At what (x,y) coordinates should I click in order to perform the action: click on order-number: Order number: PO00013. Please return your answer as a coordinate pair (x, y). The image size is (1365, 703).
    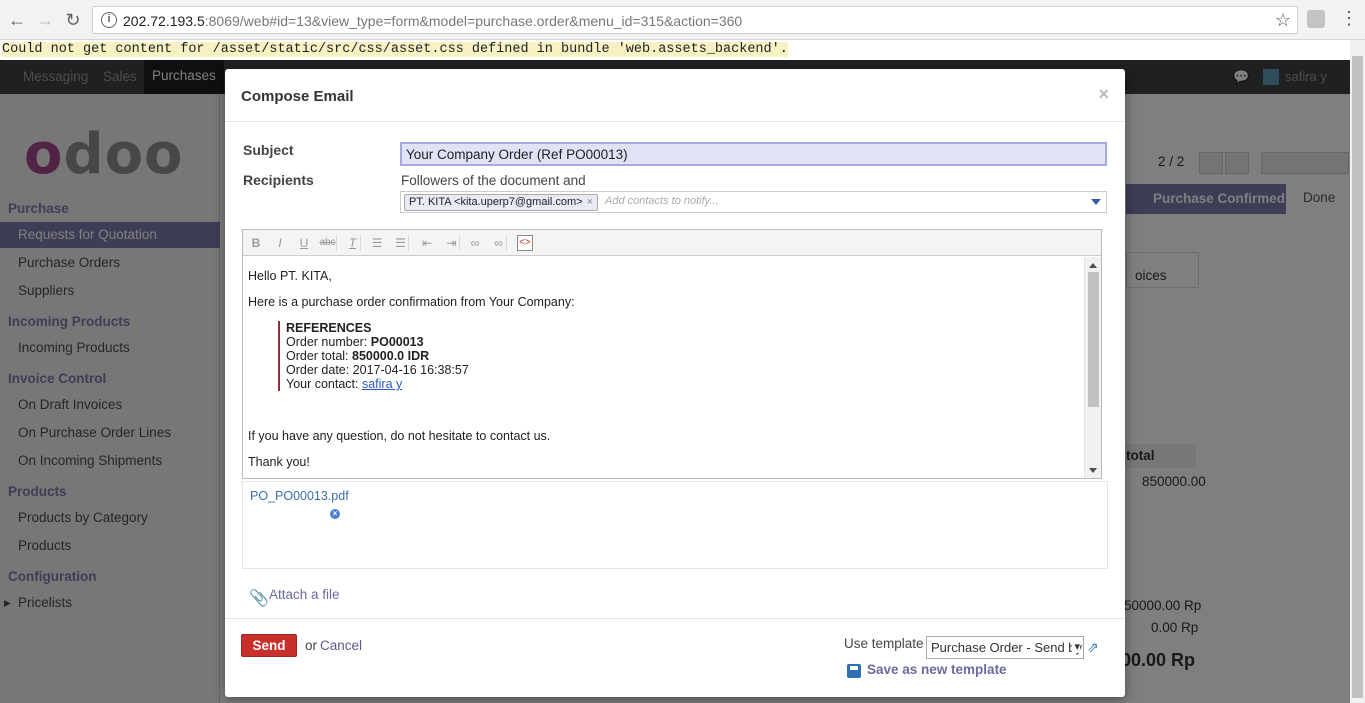
    Looking at the image, I should click on (355, 342).